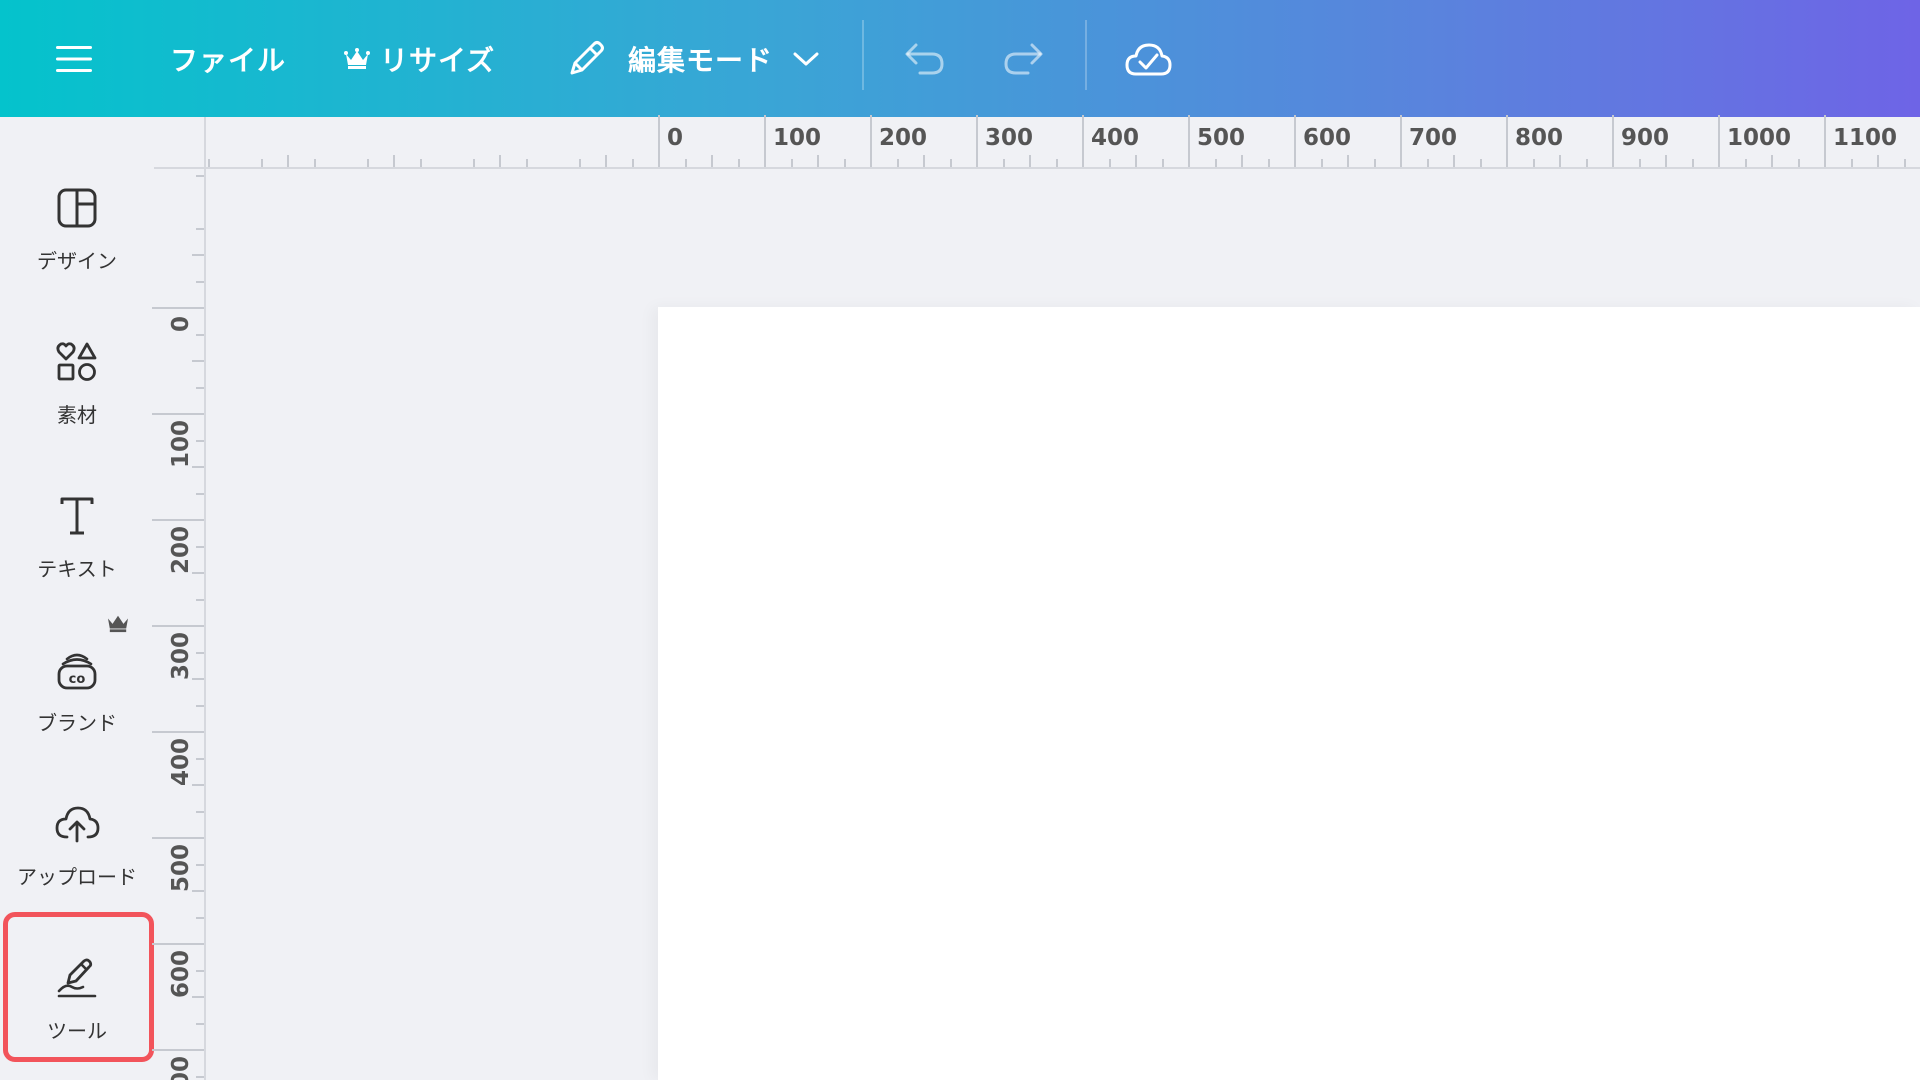 The width and height of the screenshot is (1920, 1080). I want to click on sidebar-item-design: デザイン, so click(77, 229).